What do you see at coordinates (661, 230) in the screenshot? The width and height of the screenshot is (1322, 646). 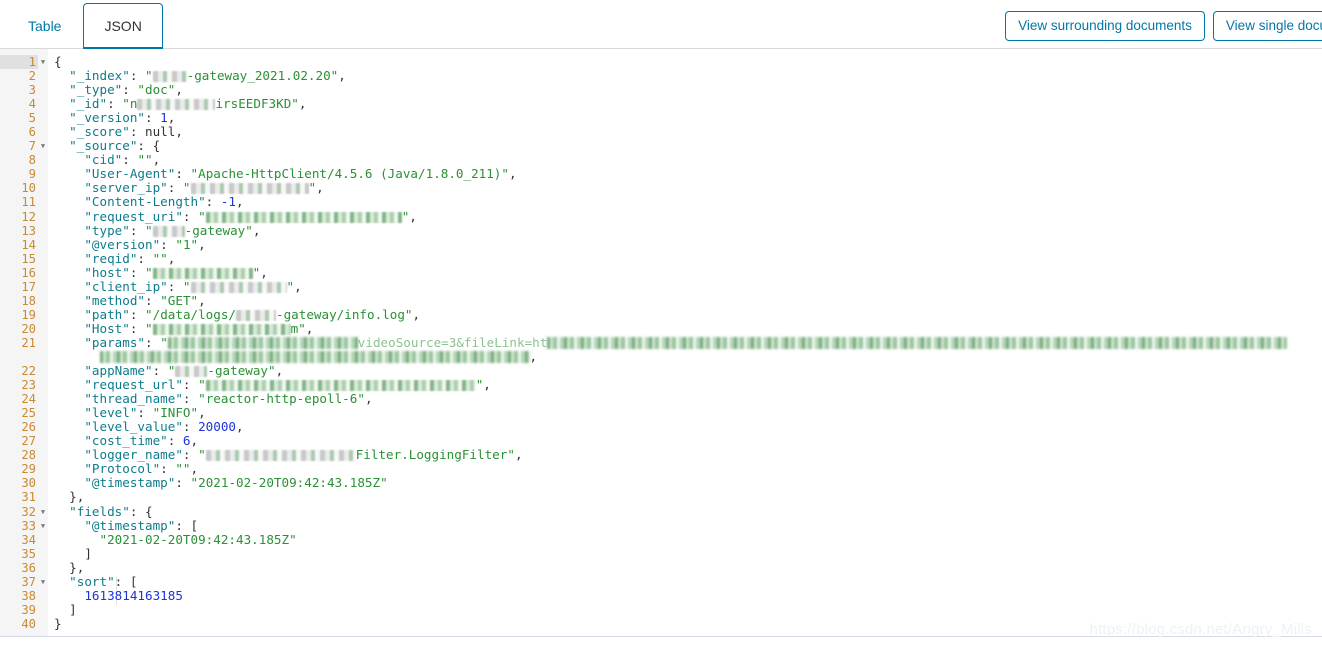 I see `code-line: 13 "type": " -gateway",` at bounding box center [661, 230].